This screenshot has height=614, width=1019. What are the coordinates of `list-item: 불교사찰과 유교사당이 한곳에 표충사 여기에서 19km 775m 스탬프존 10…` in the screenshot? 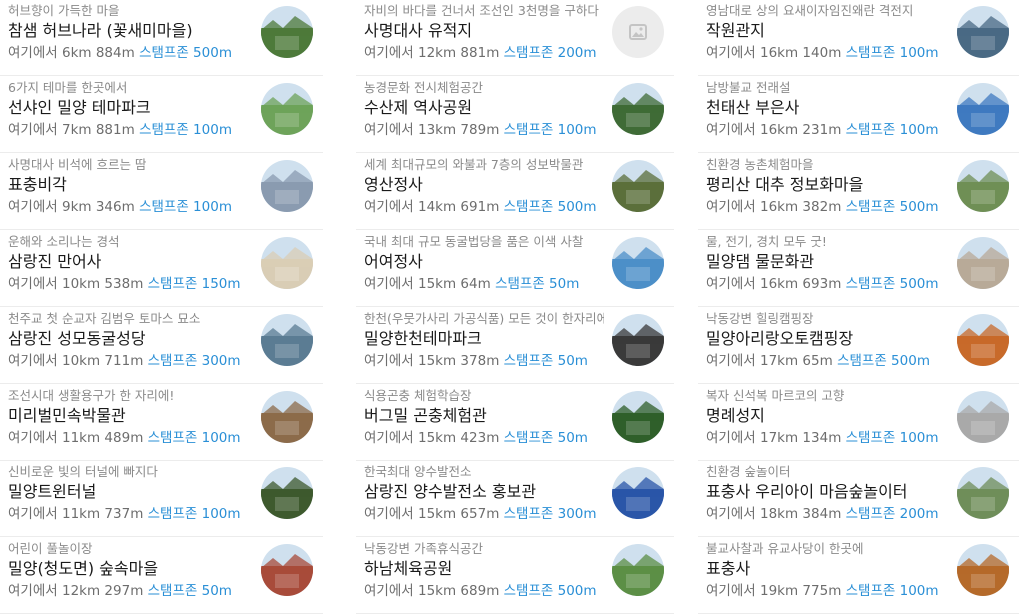 It's located at (858, 576).